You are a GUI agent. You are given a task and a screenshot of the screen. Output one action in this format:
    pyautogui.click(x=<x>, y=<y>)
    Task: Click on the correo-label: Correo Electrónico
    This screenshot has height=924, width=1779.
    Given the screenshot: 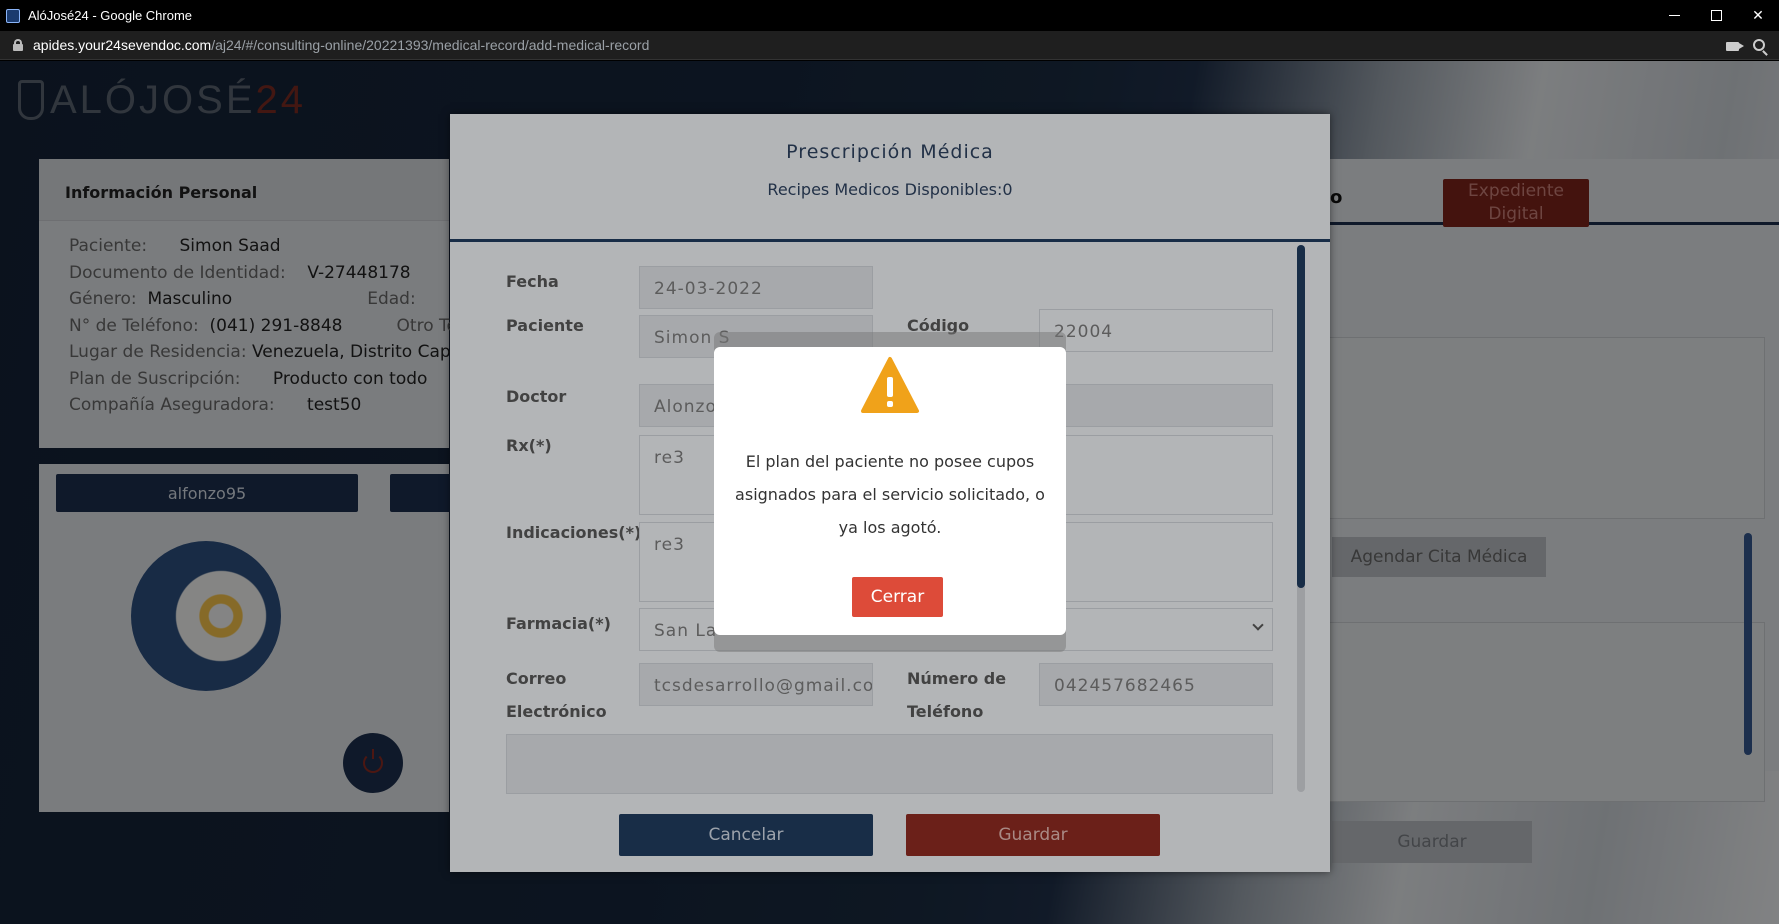 What is the action you would take?
    pyautogui.click(x=556, y=695)
    